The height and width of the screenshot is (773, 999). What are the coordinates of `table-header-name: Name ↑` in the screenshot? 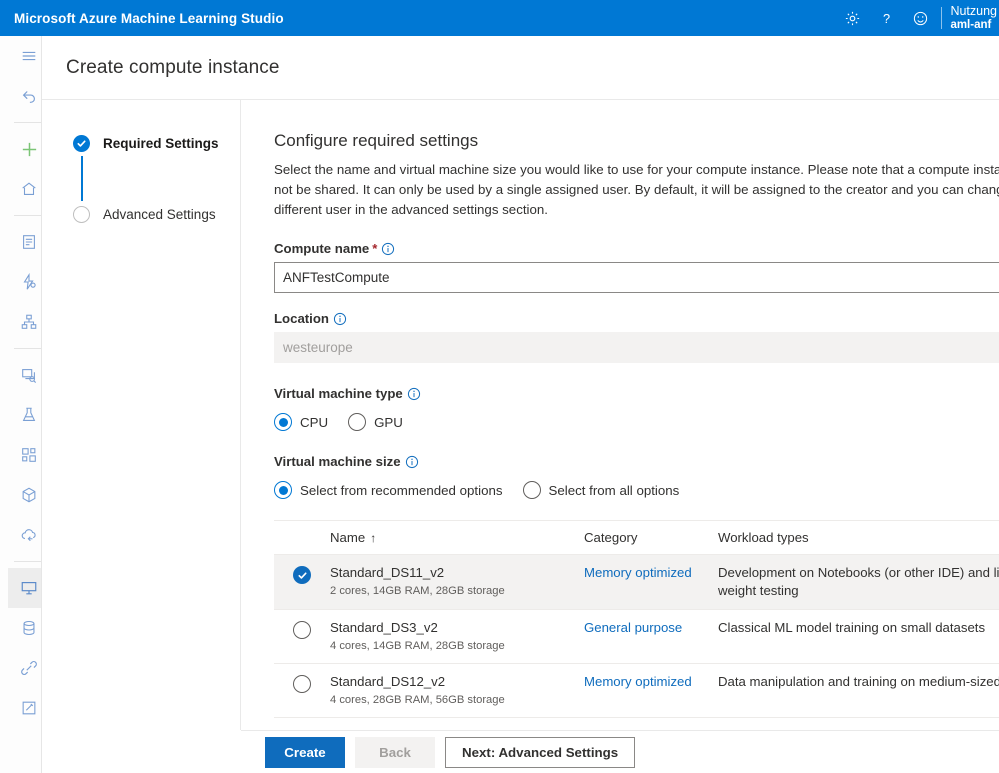 It's located at (457, 537).